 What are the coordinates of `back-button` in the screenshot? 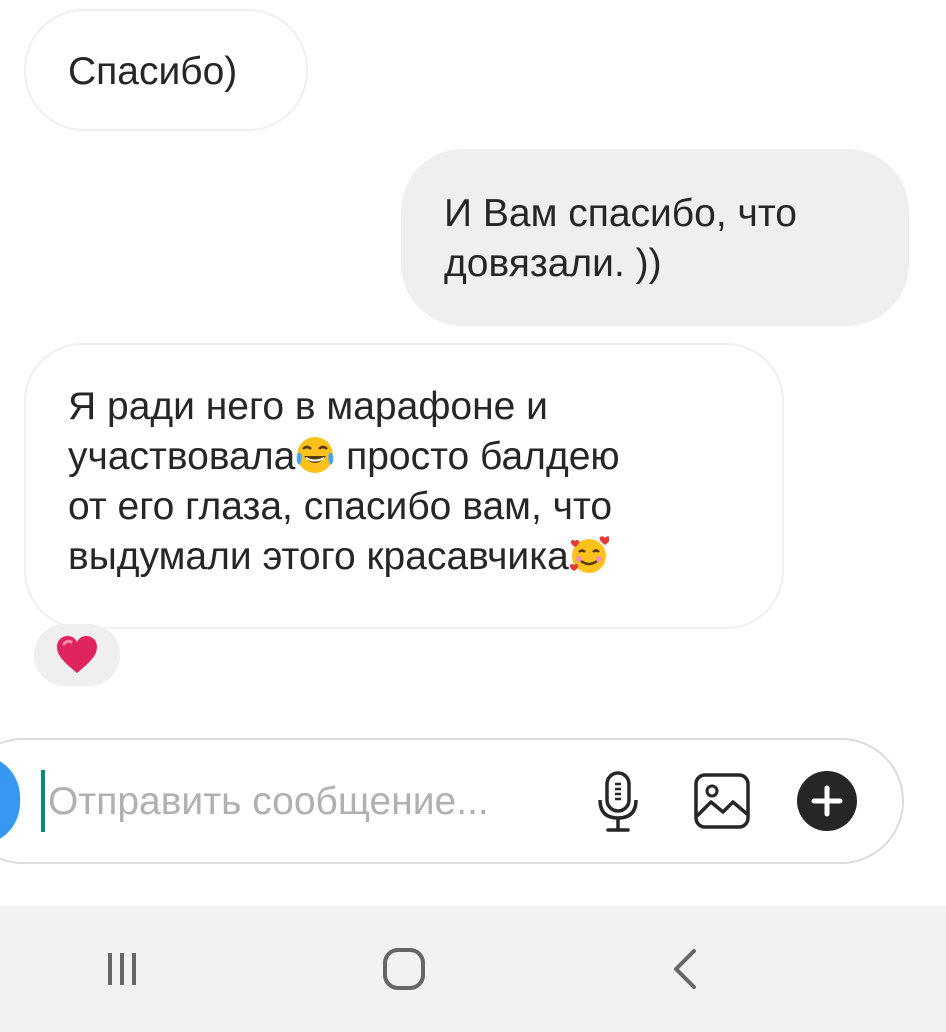 It's located at (685, 969).